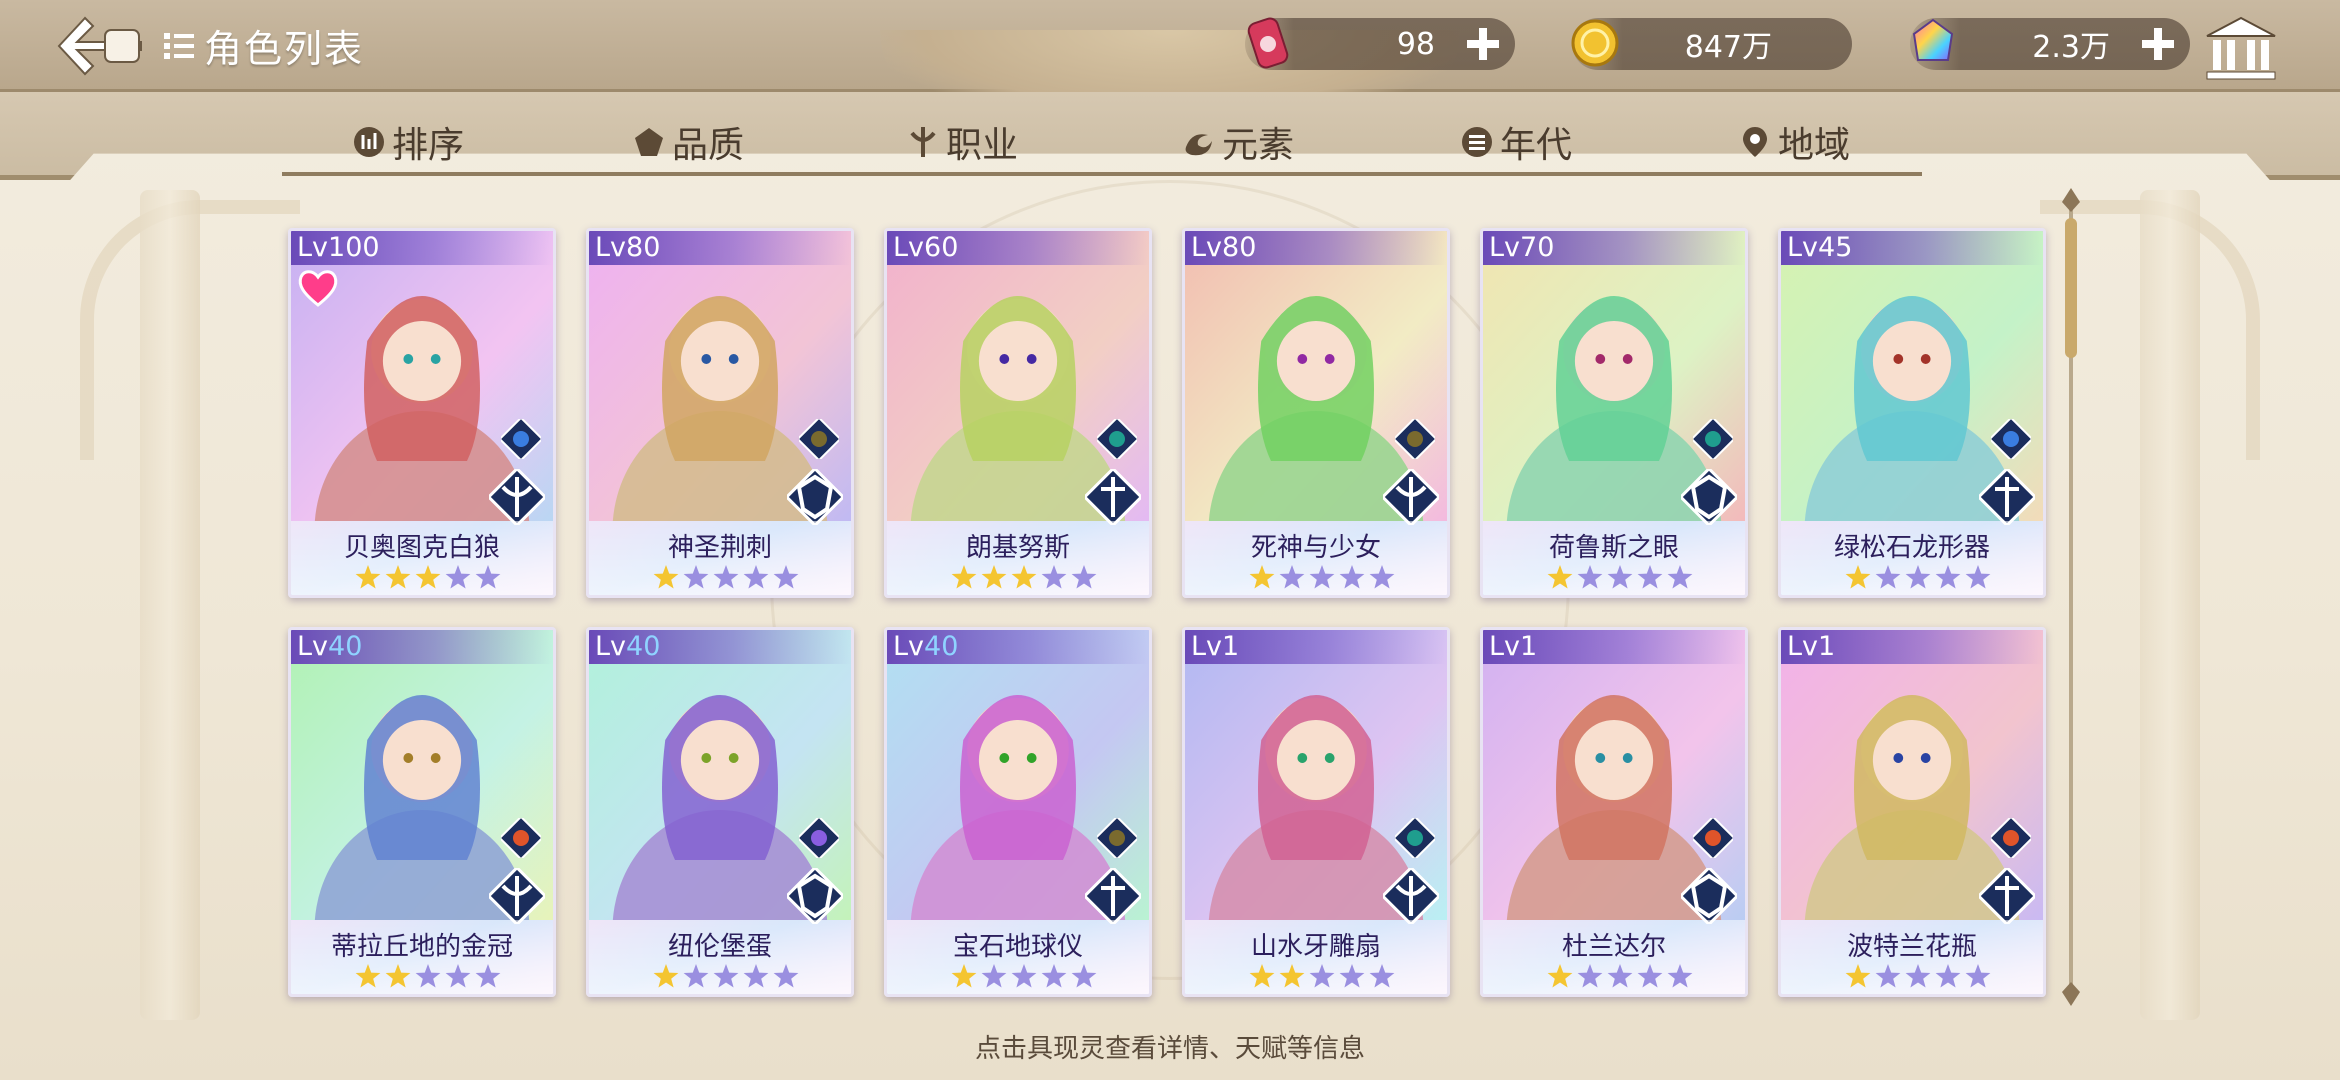 The height and width of the screenshot is (1080, 2340). I want to click on filter-quality: 品质, so click(688, 142).